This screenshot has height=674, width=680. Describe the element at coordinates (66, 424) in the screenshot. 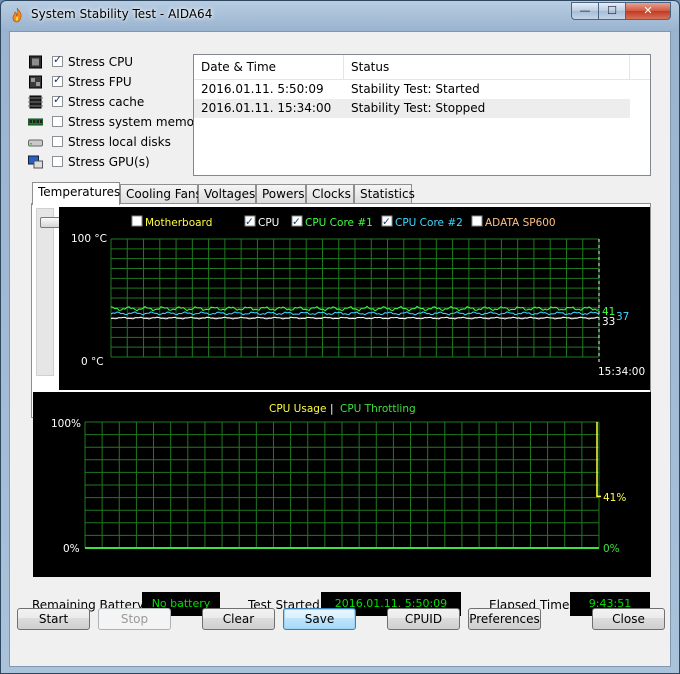

I see `usage-axis-max-label: 100%` at that location.